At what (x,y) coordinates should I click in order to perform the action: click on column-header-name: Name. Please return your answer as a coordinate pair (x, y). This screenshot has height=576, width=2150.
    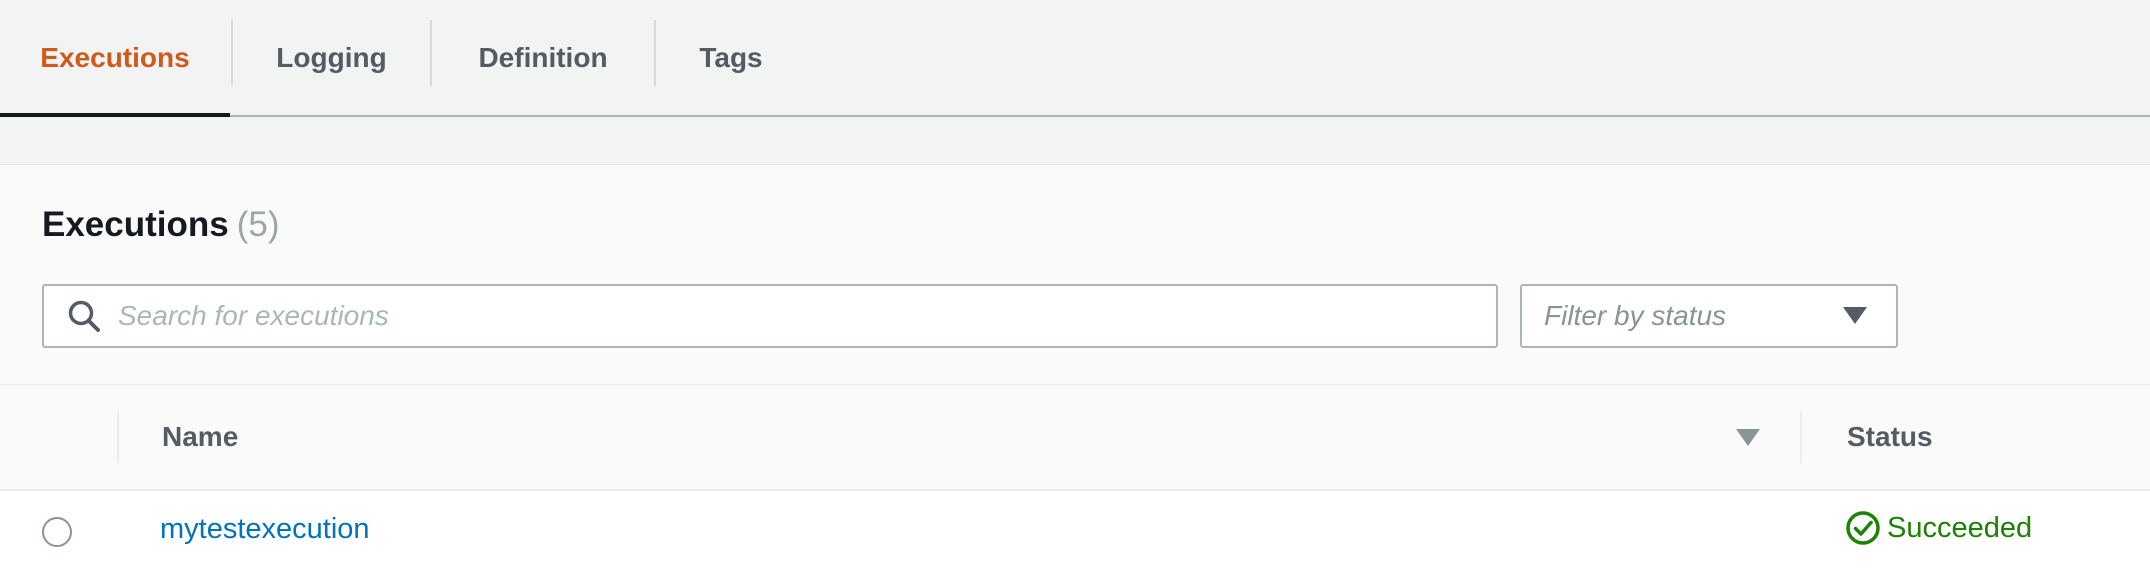
    Looking at the image, I should click on (200, 437).